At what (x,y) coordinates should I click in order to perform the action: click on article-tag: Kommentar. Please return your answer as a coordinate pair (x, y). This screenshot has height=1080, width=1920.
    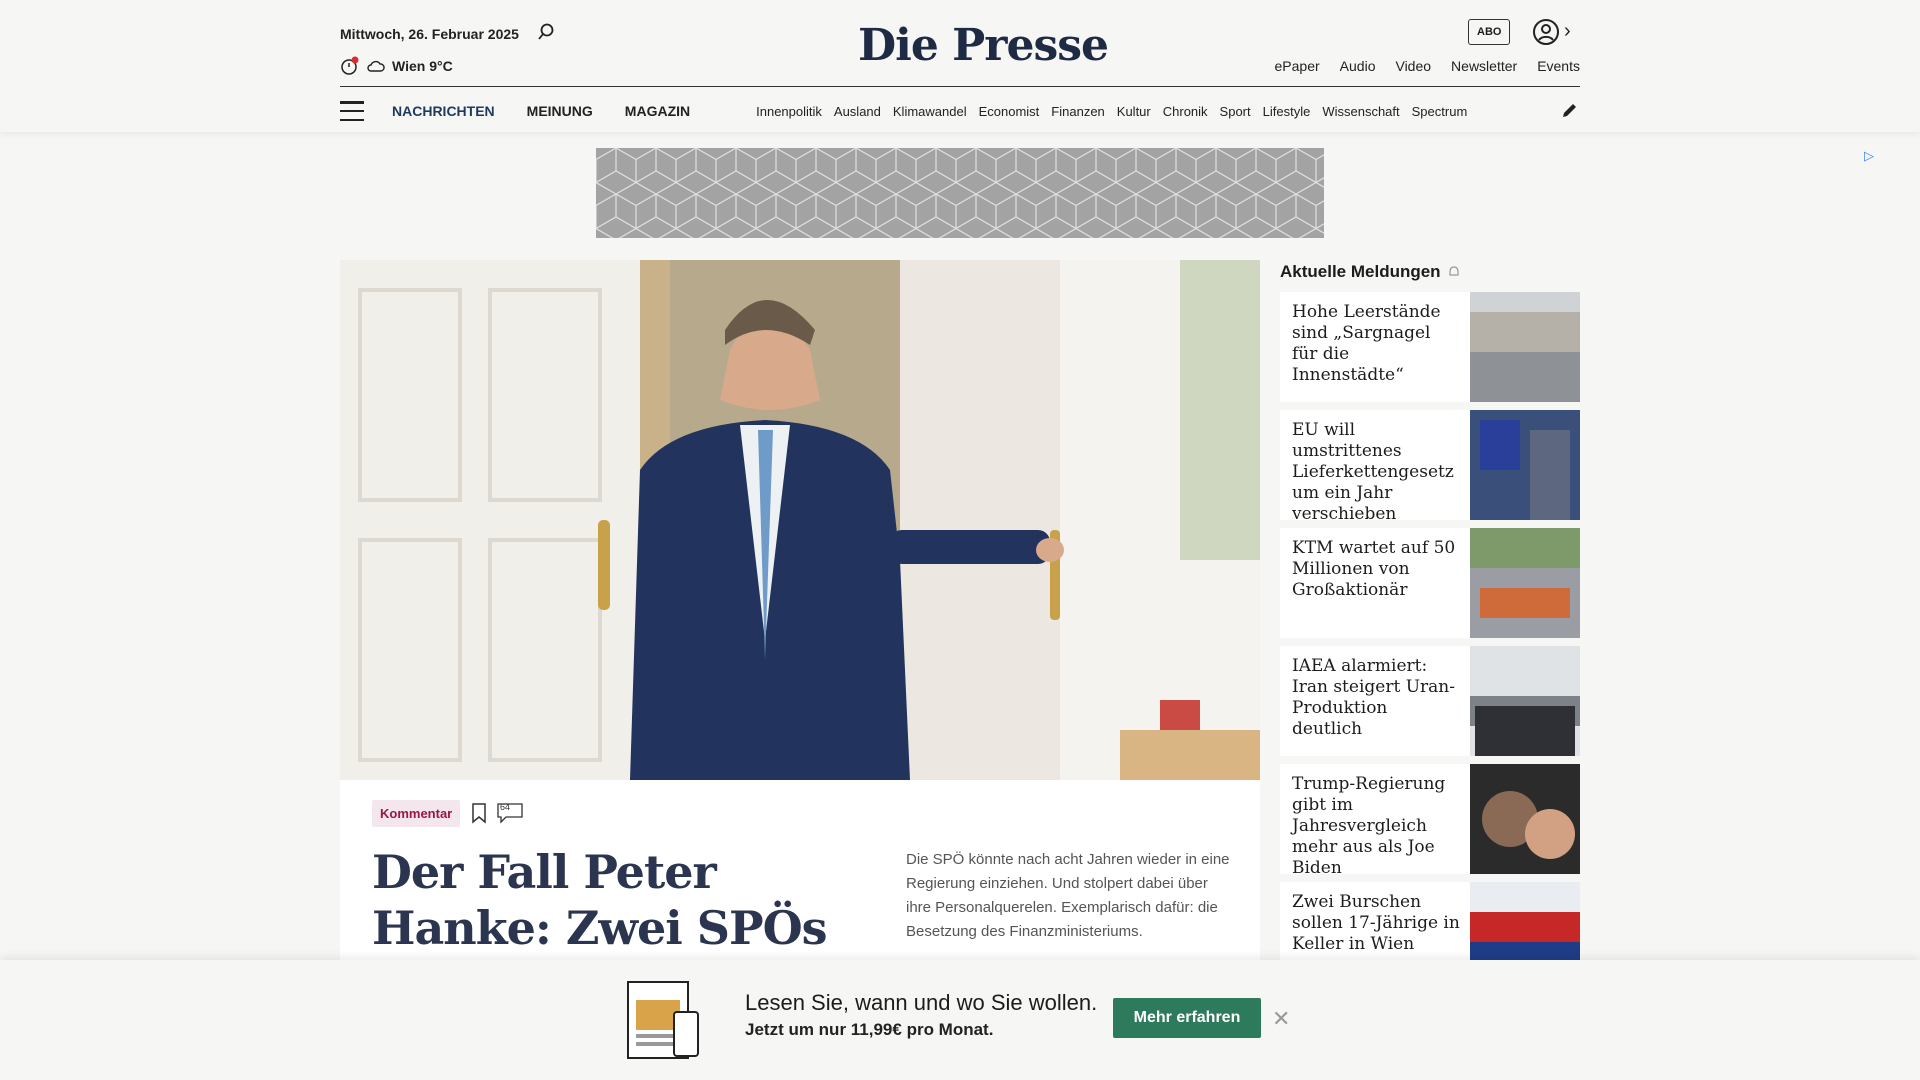
    Looking at the image, I should click on (416, 813).